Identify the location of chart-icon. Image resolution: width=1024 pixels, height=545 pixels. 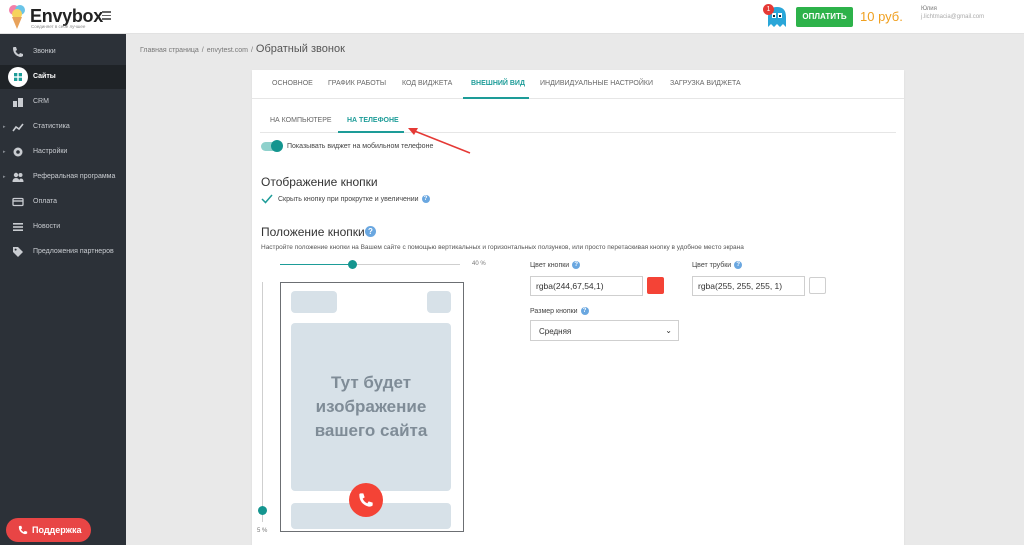
(18, 127).